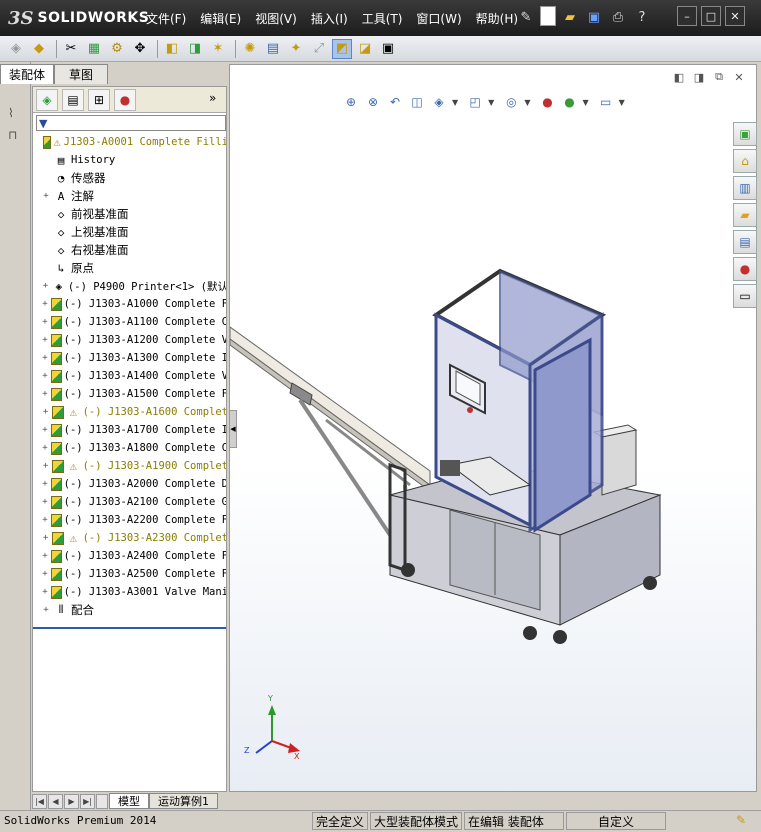  What do you see at coordinates (129, 322) in the screenshot?
I see `tree-item: + (-) J1303-A1100 Complete C` at bounding box center [129, 322].